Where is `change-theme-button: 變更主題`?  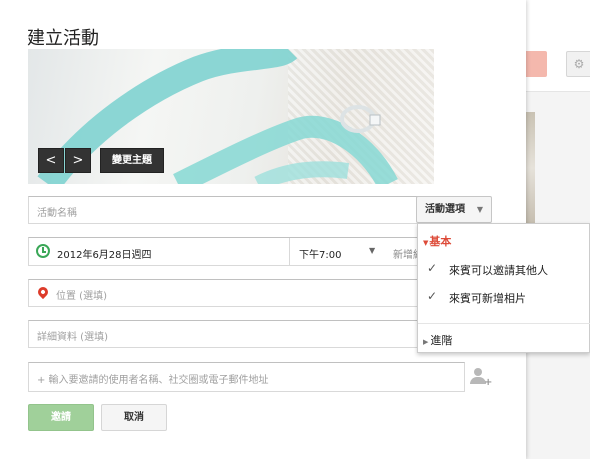 change-theme-button: 變更主題 is located at coordinates (132, 160).